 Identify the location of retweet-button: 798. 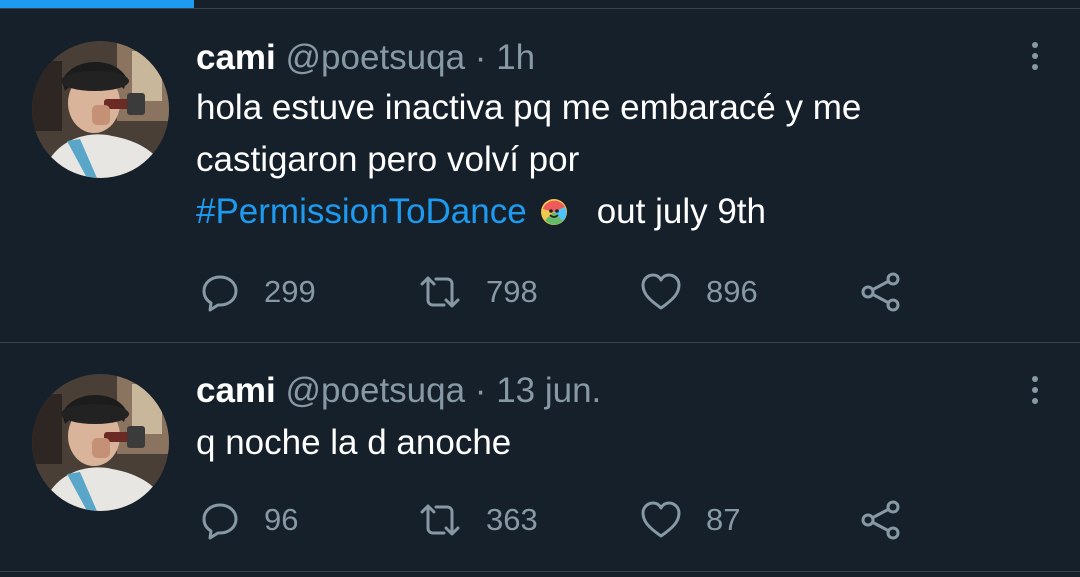
(478, 292).